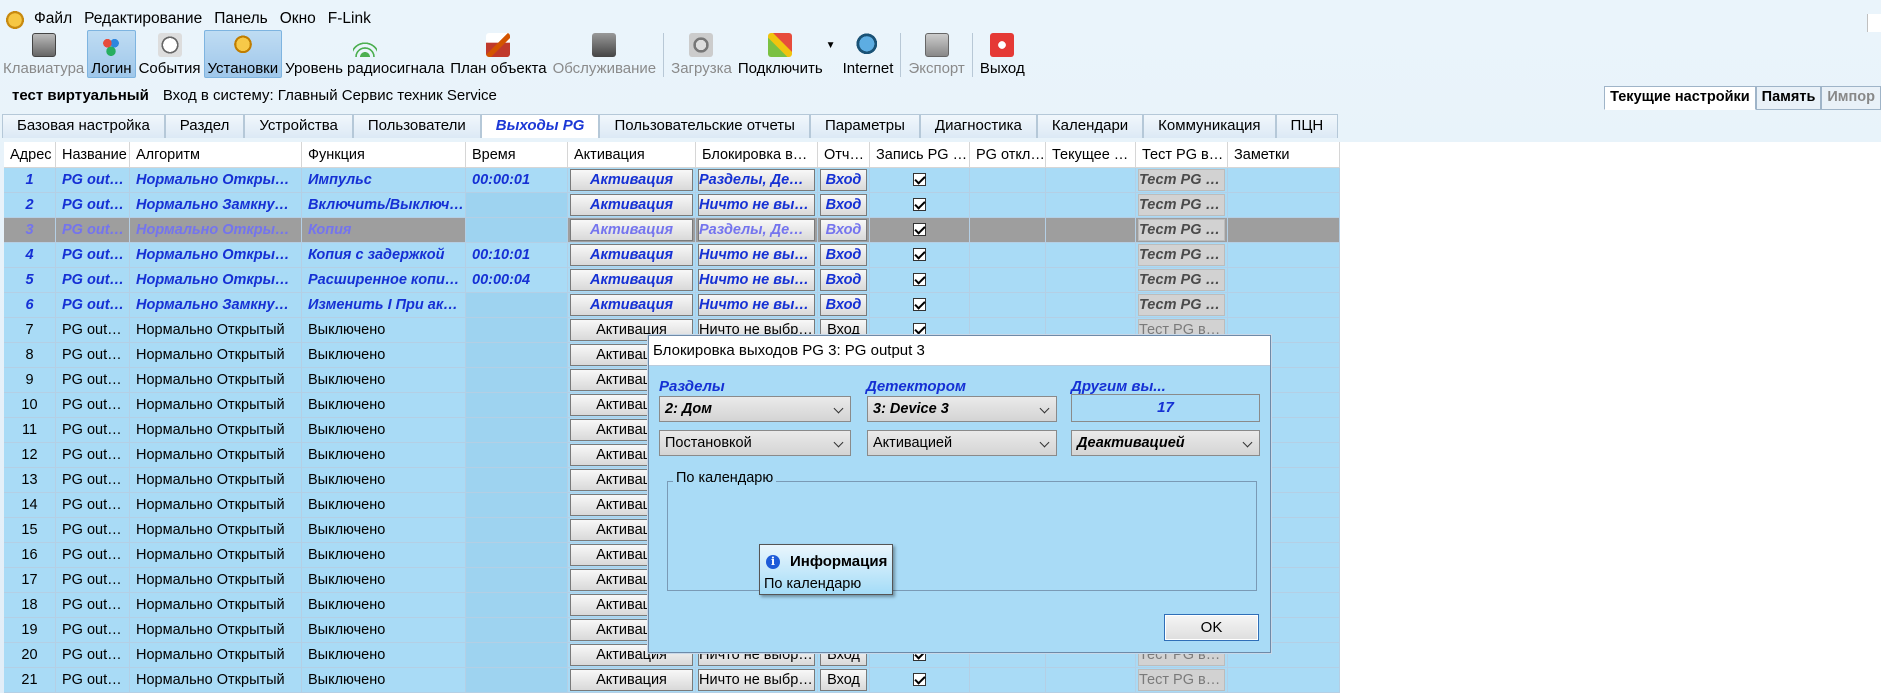  What do you see at coordinates (1181, 680) in the screenshot?
I see `test-pg-button: Тест PG выхода` at bounding box center [1181, 680].